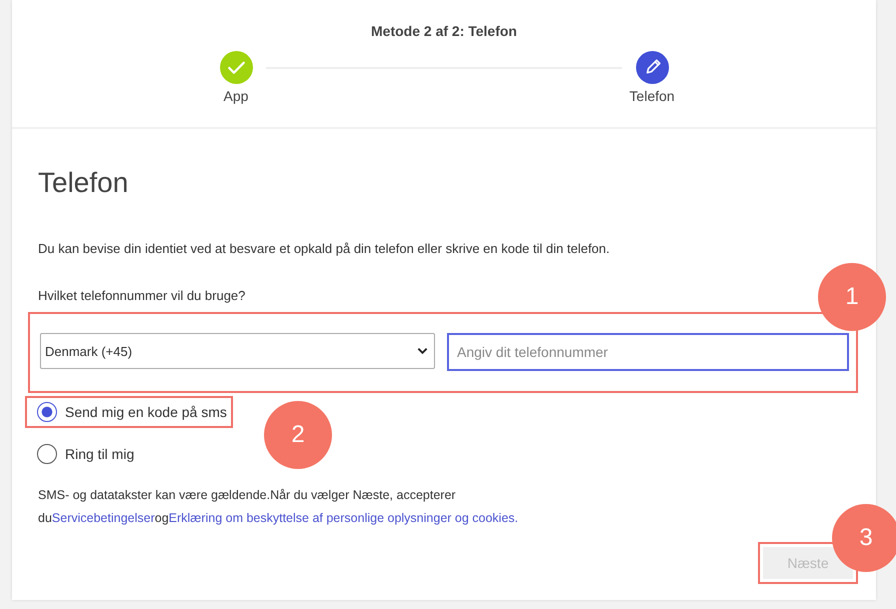  I want to click on radio-option: Ring til mig, so click(85, 454).